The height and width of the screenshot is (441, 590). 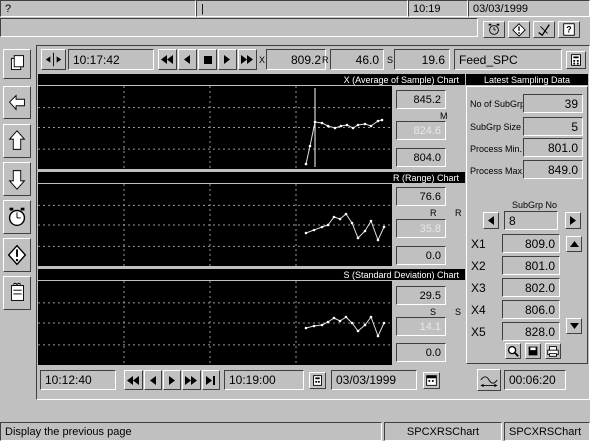 I want to click on start-time-field: 10:12:40, so click(x=78, y=380).